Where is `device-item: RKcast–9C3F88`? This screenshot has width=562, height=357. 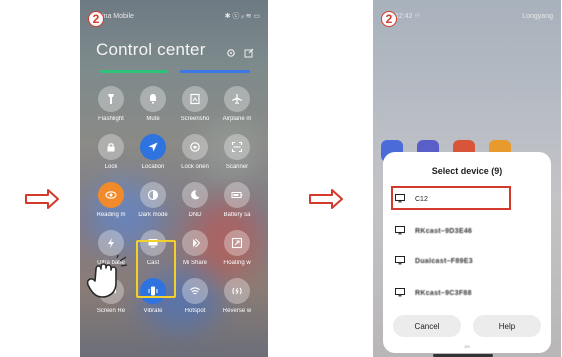
device-item: RKcast–9C3F88 is located at coordinates (467, 293).